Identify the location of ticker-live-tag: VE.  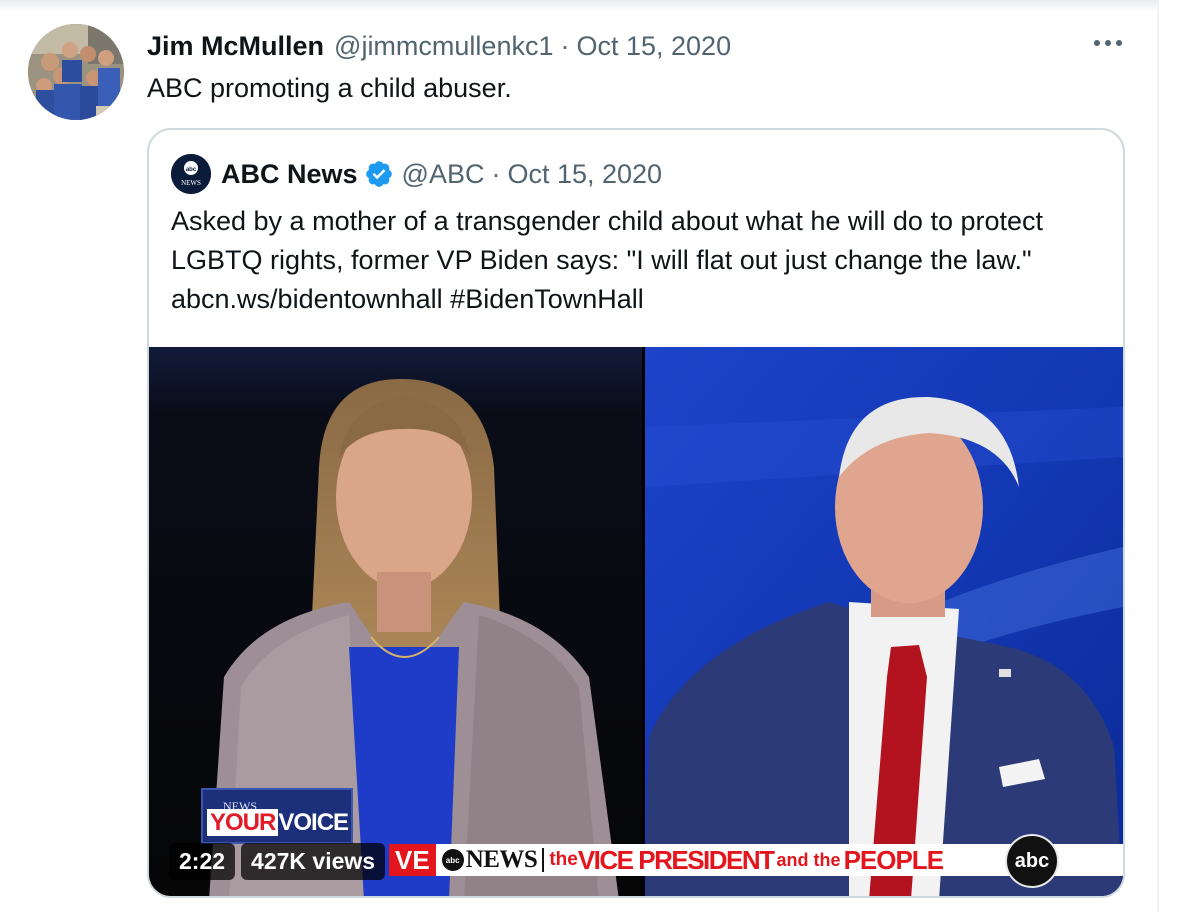
(412, 860).